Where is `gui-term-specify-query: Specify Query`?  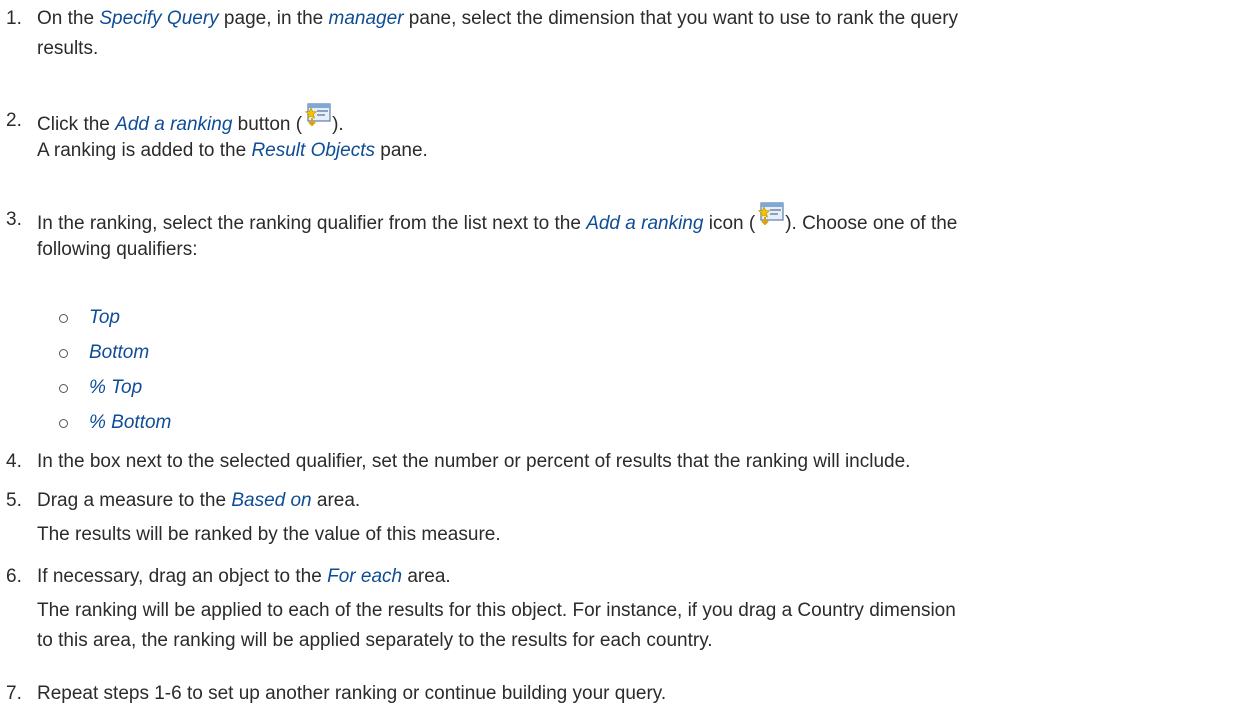 gui-term-specify-query: Specify Query is located at coordinates (159, 18).